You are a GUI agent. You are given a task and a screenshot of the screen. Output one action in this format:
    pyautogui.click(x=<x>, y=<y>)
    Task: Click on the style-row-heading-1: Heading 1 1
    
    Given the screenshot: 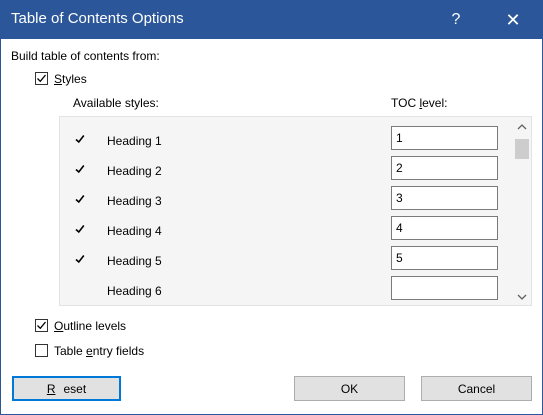 What is the action you would take?
    pyautogui.click(x=286, y=141)
    